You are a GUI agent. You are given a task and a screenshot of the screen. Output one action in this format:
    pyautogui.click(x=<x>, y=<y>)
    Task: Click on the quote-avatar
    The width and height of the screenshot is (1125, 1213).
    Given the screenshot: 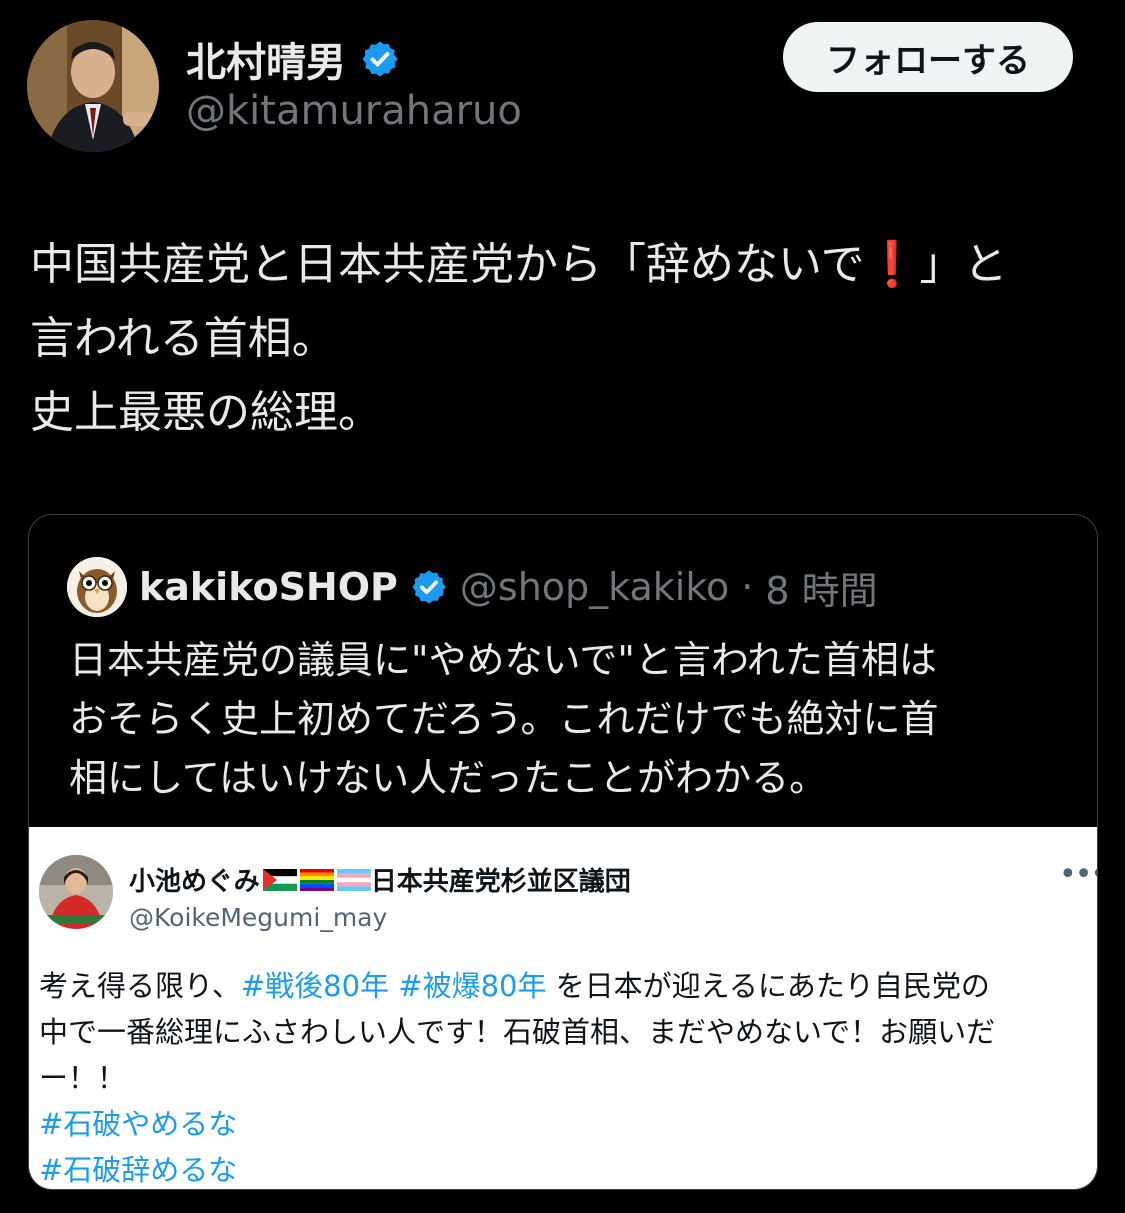 What is the action you would take?
    pyautogui.click(x=97, y=587)
    